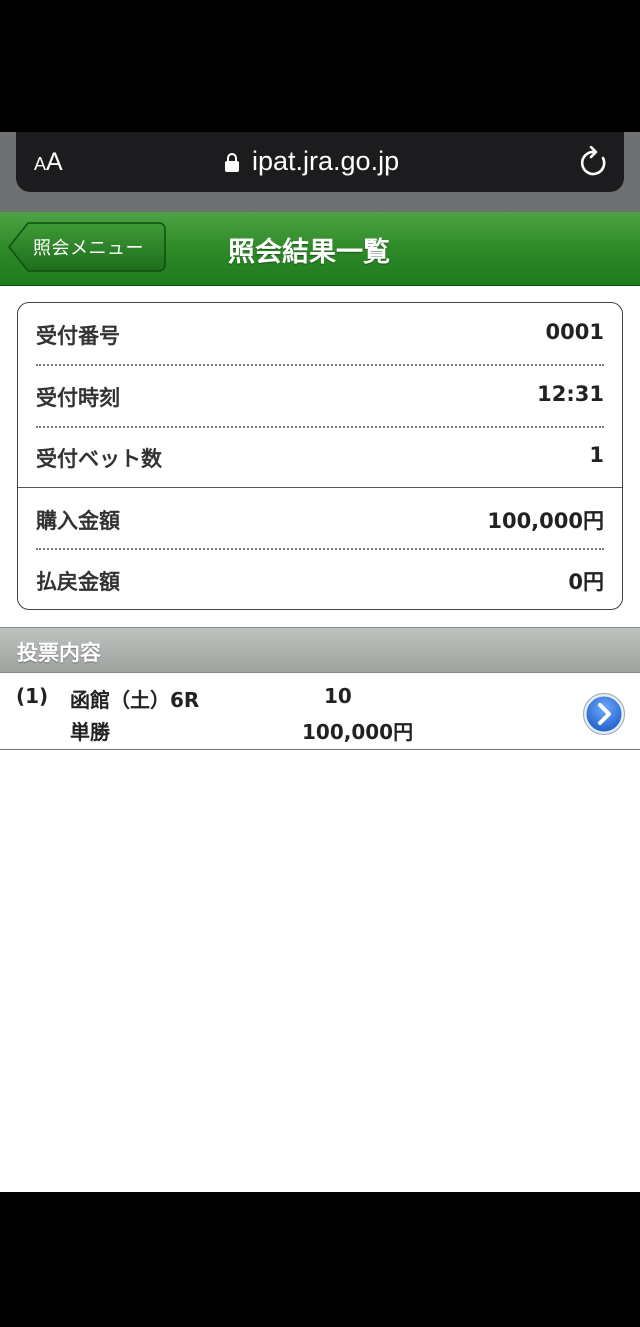  Describe the element at coordinates (40, 164) in the screenshot. I see `text-size-small-label: A` at that location.